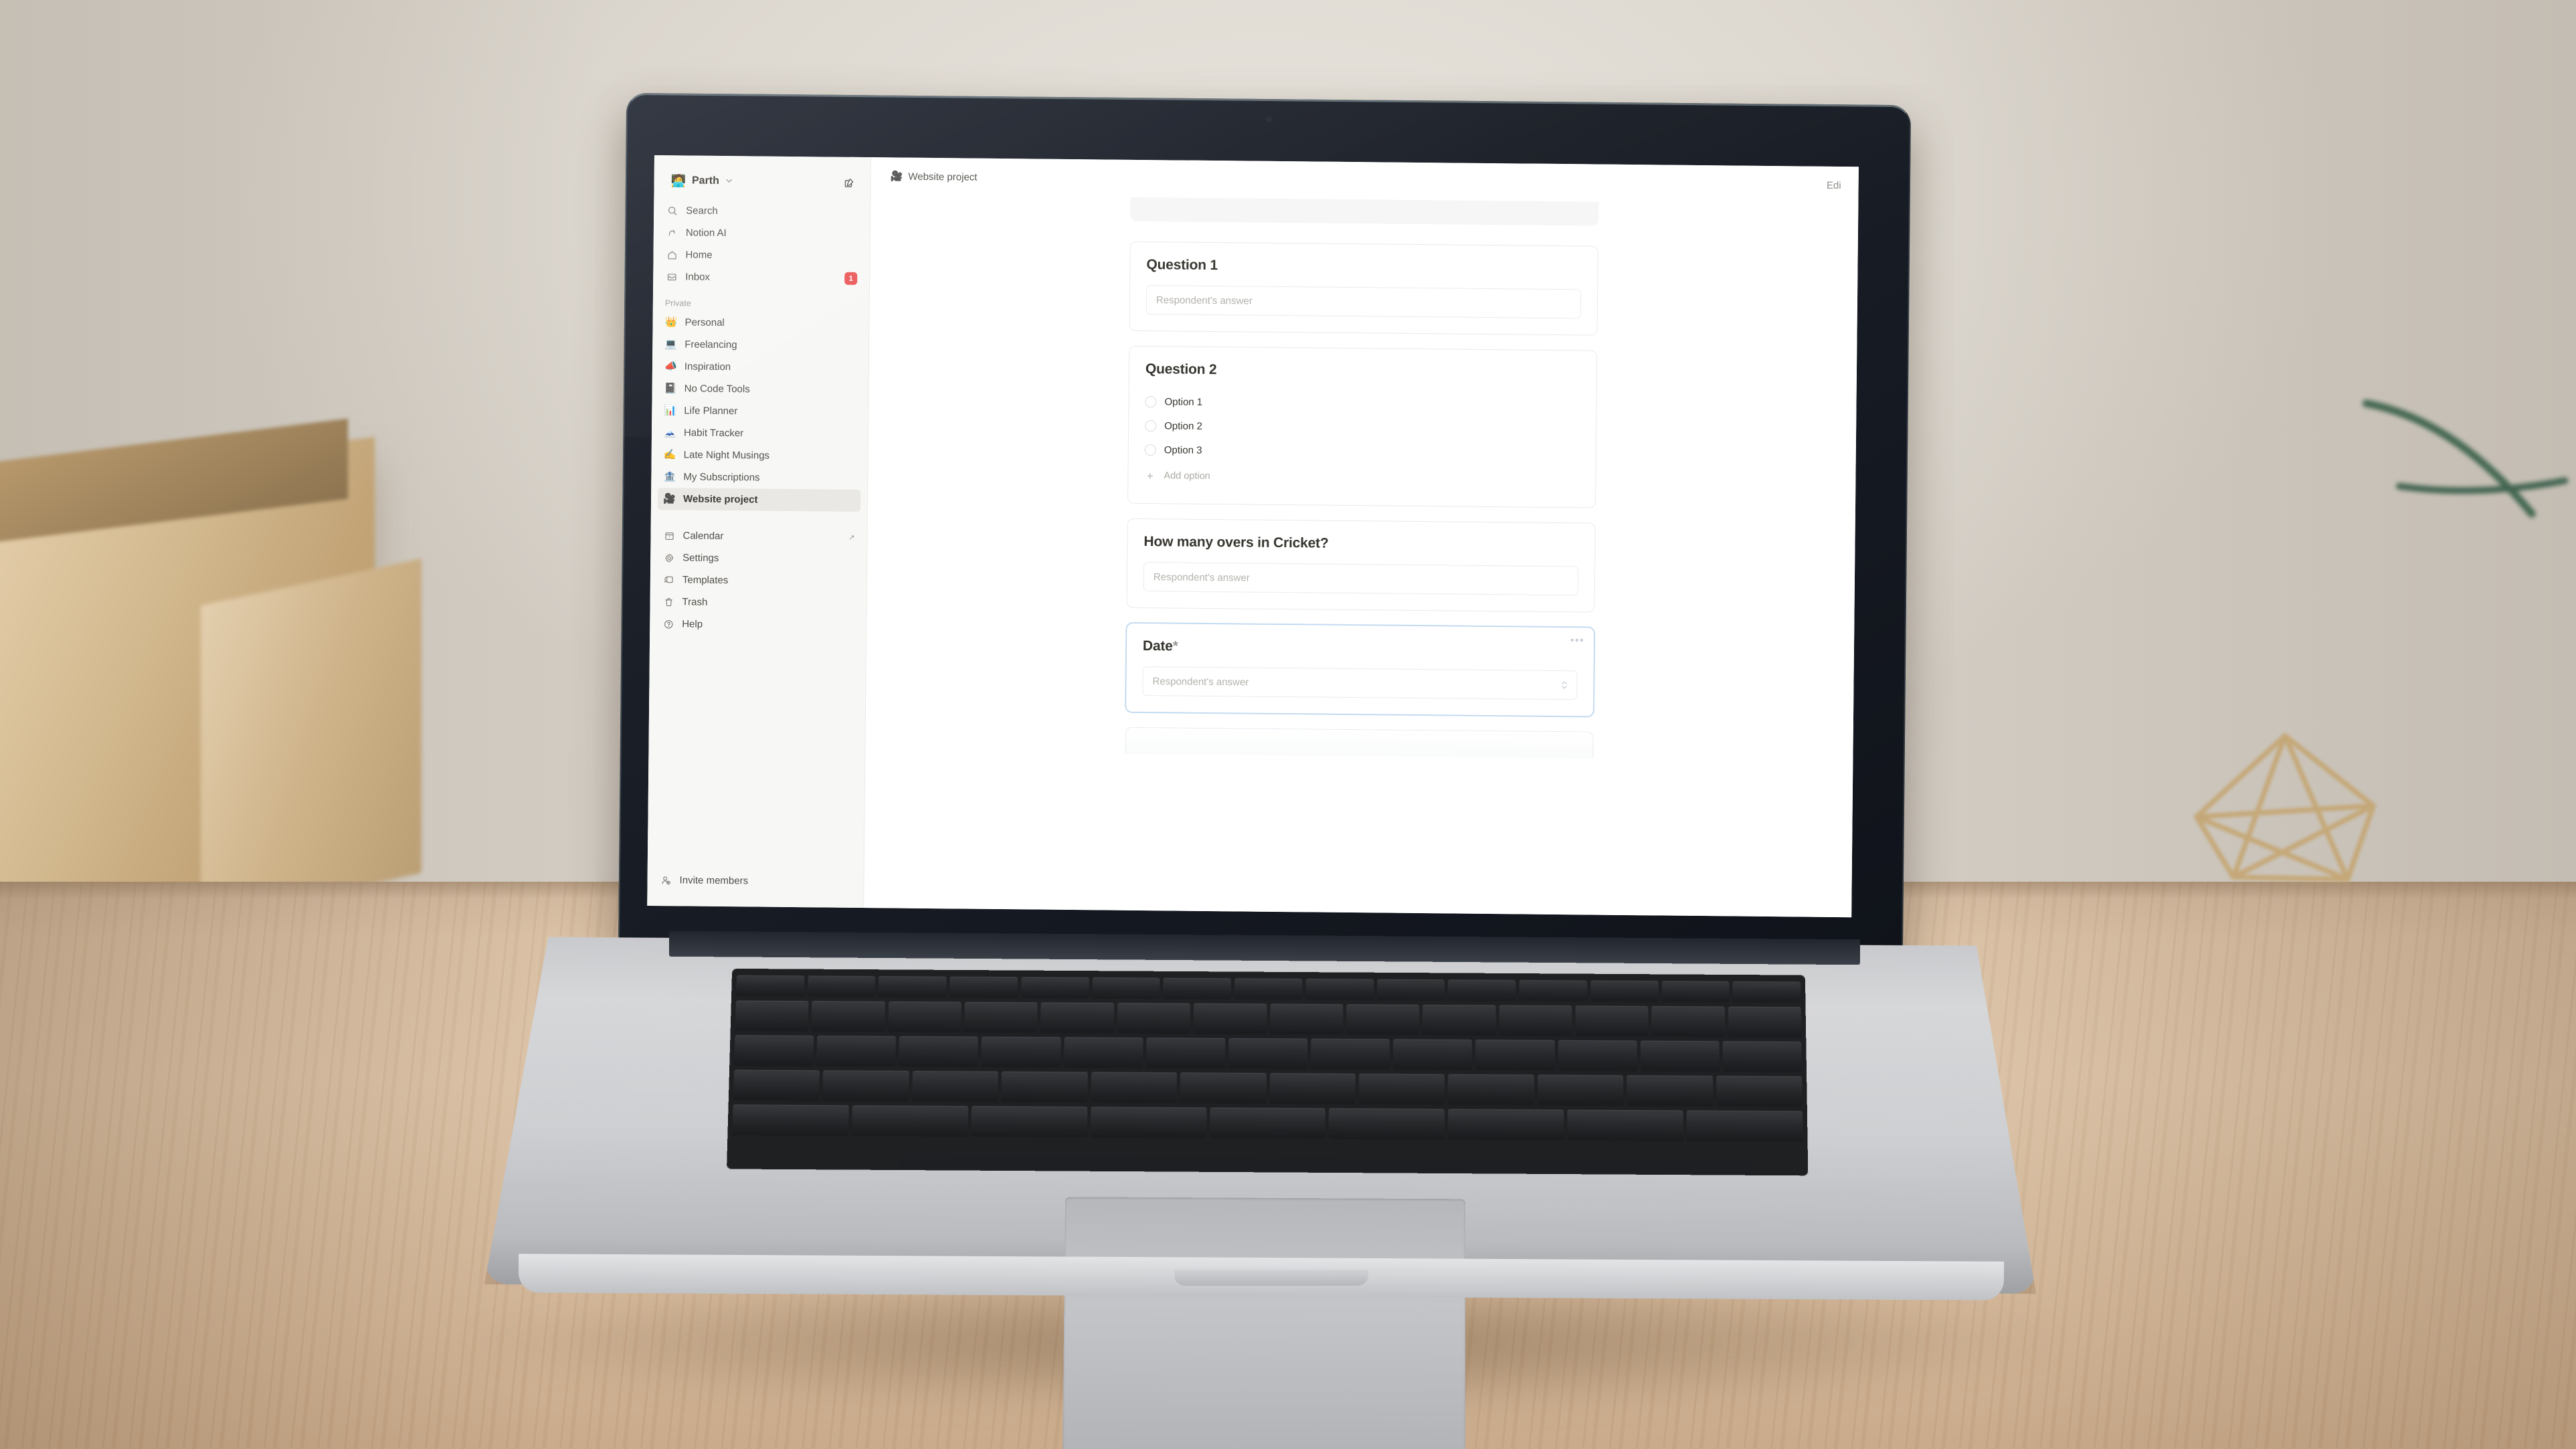 The image size is (2576, 1449). Describe the element at coordinates (704, 322) in the screenshot. I see `sidebar-item-label: Personal` at that location.